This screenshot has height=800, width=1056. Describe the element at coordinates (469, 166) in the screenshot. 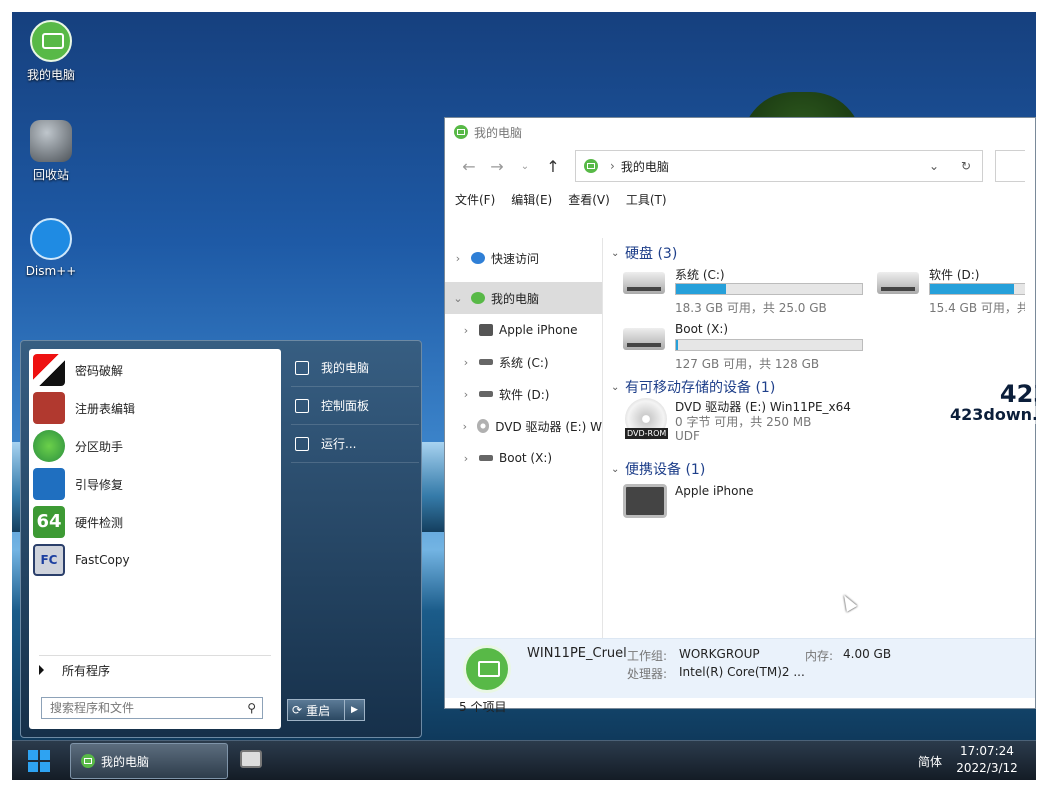

I see `back-button: ←` at that location.